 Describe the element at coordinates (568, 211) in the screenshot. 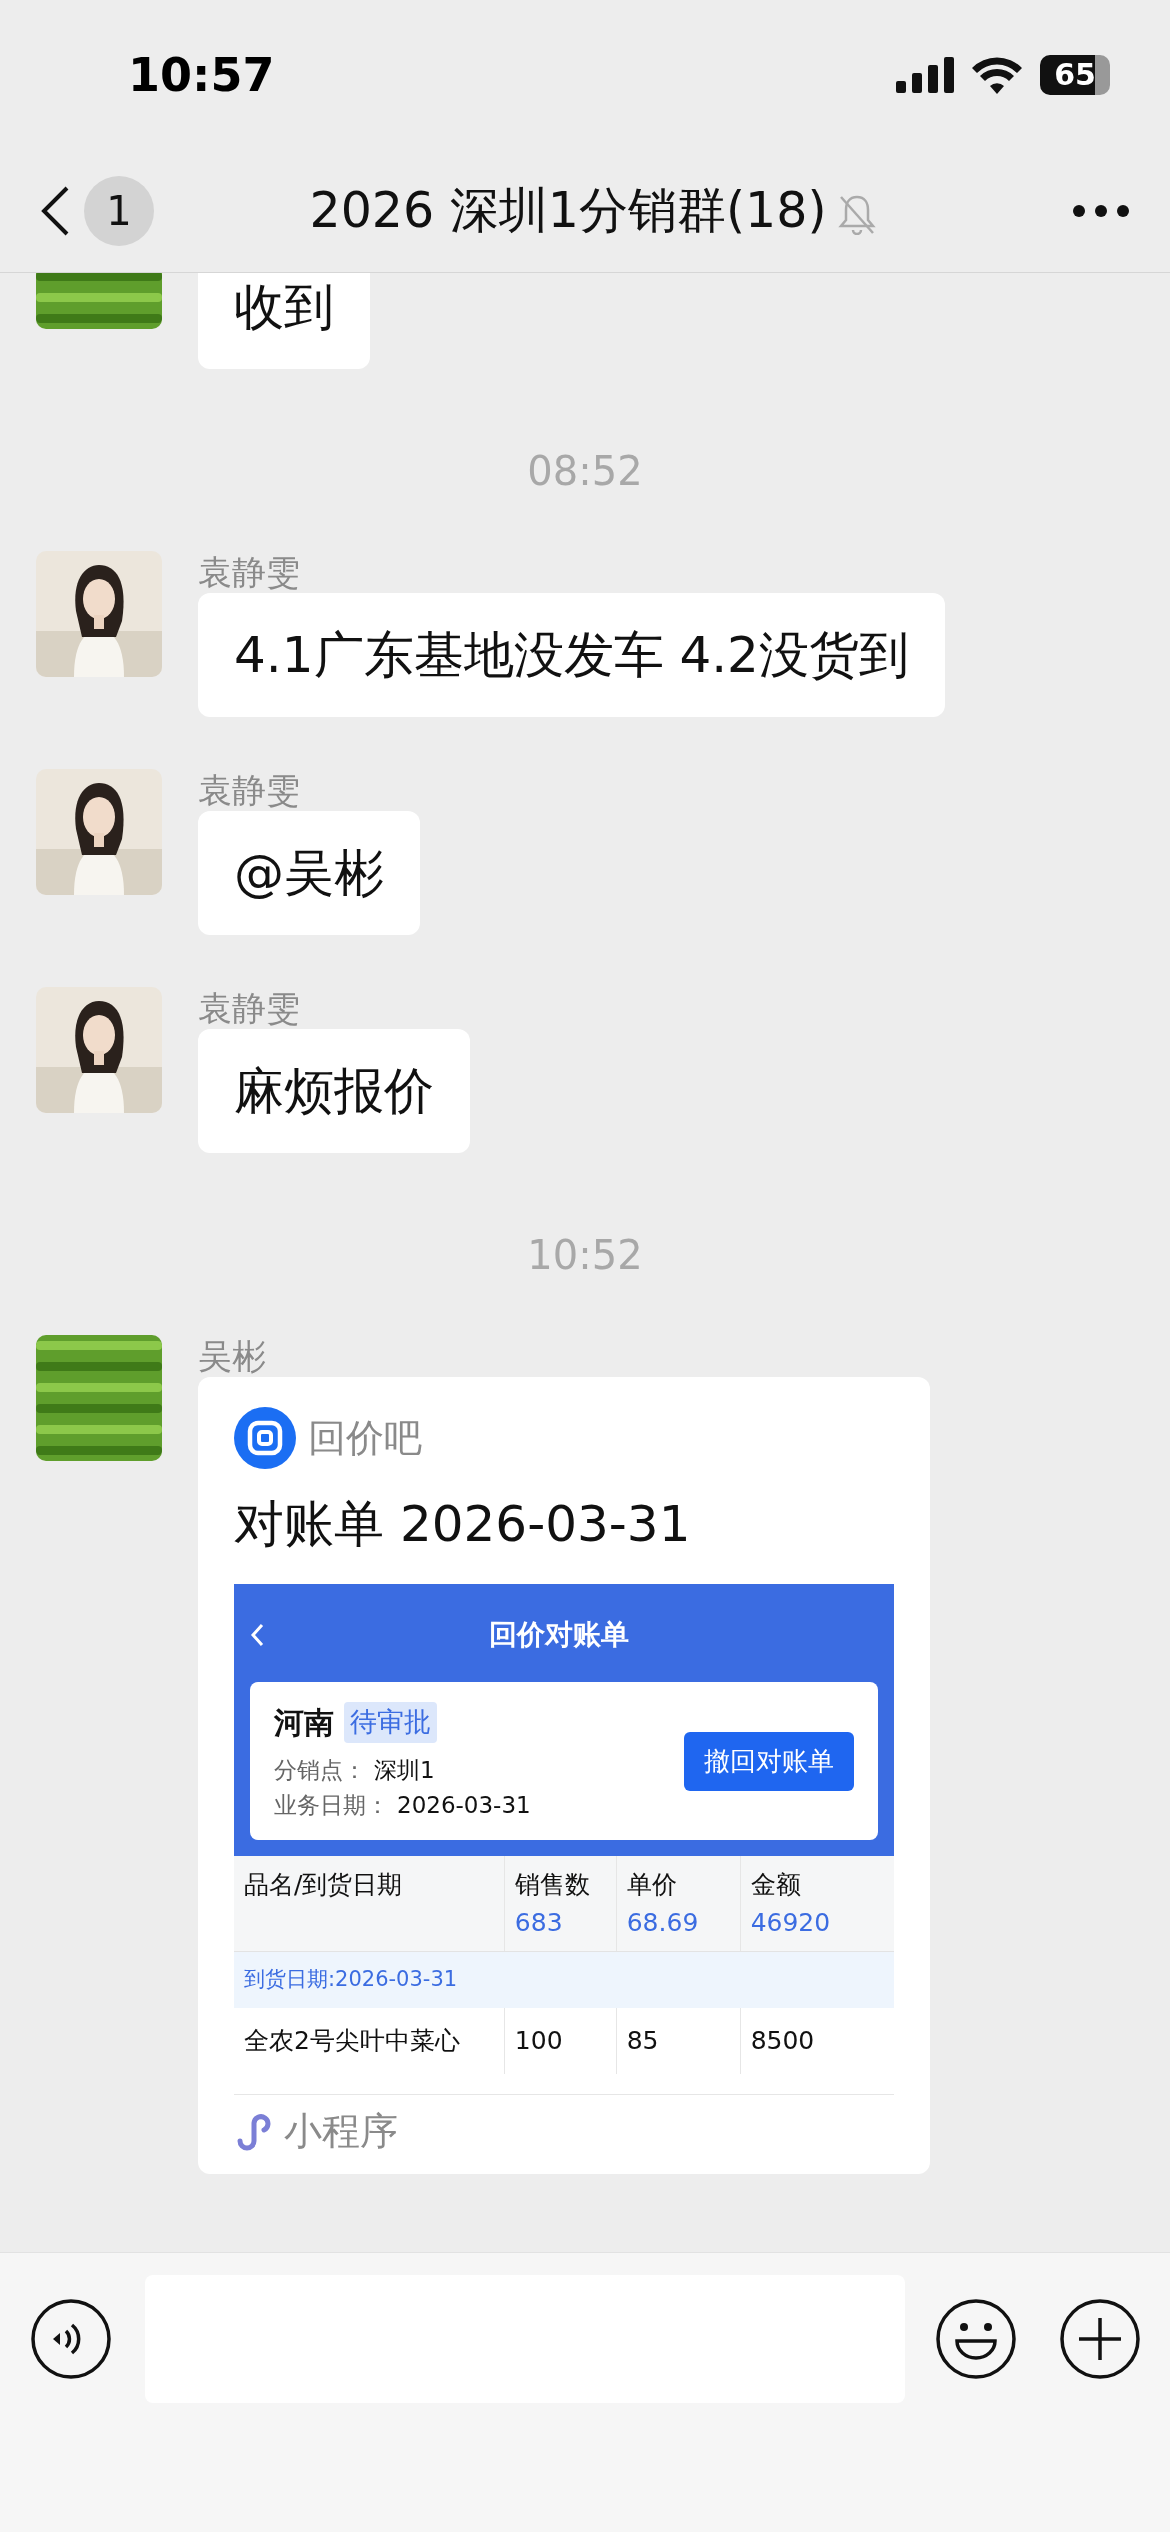

I see `chat-title: 2026 深圳1分销群(18)` at that location.